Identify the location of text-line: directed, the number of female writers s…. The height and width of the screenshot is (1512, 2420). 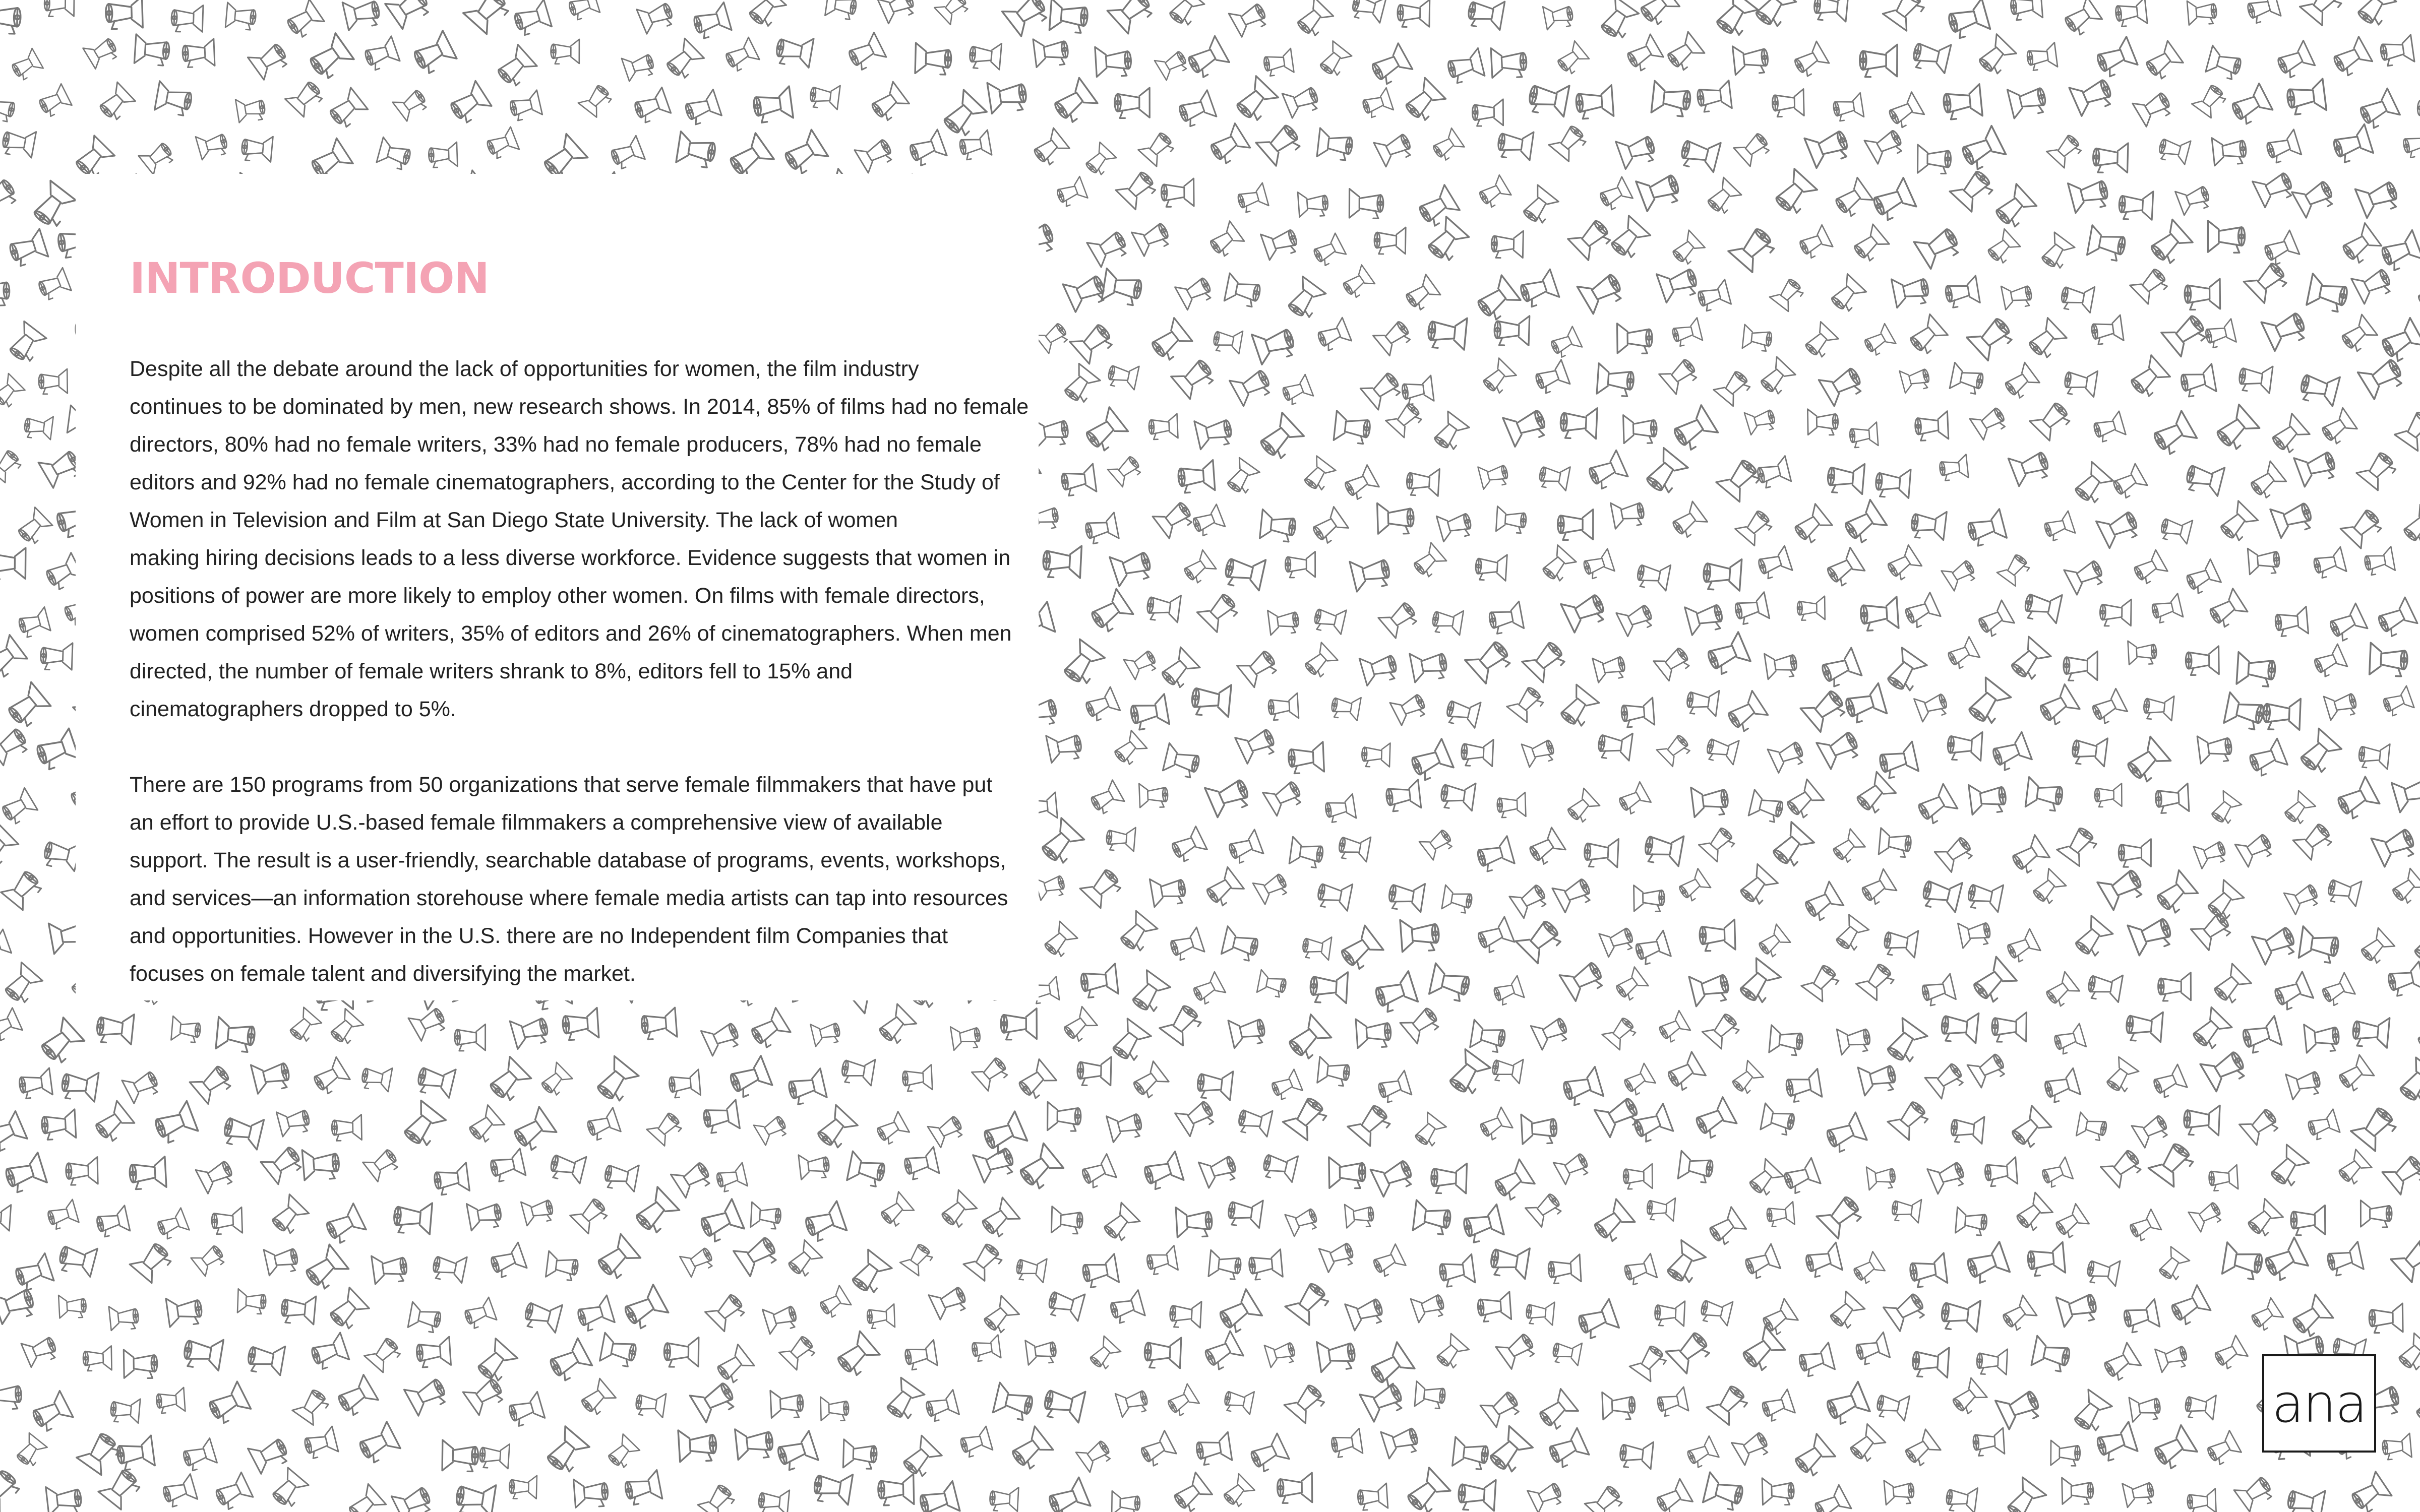
(491, 671).